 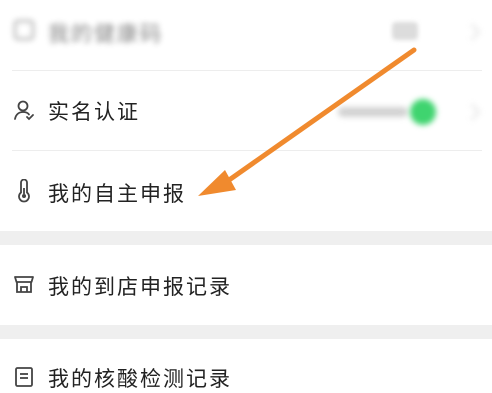 What do you see at coordinates (405, 31) in the screenshot?
I see `health-code-badge` at bounding box center [405, 31].